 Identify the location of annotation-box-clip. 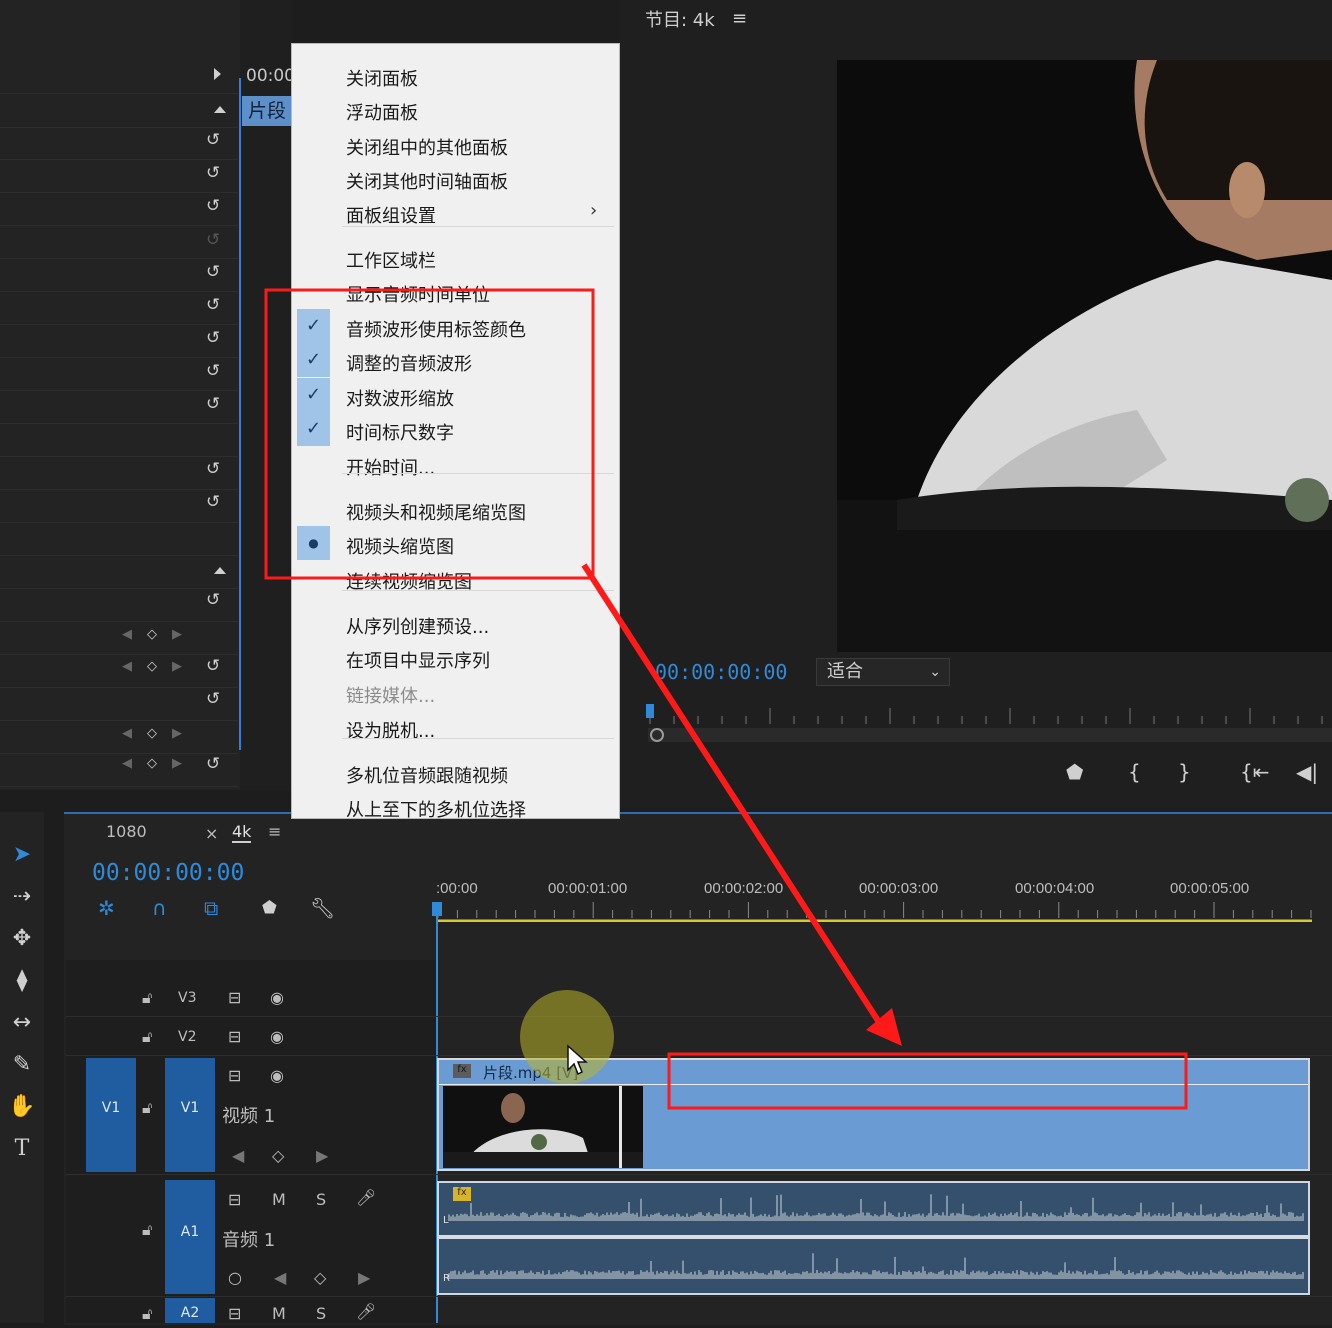
(927, 1081).